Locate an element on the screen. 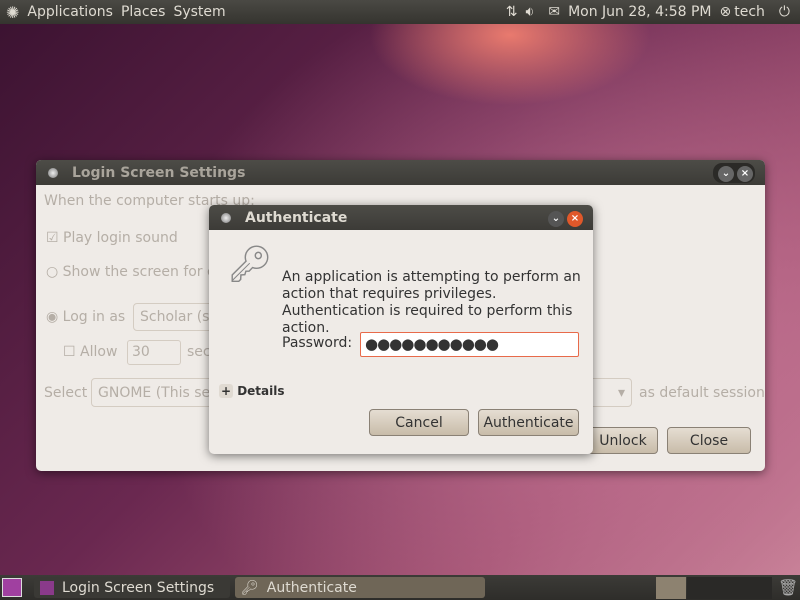 This screenshot has width=800, height=600. close-dialog-icon: × is located at coordinates (575, 218).